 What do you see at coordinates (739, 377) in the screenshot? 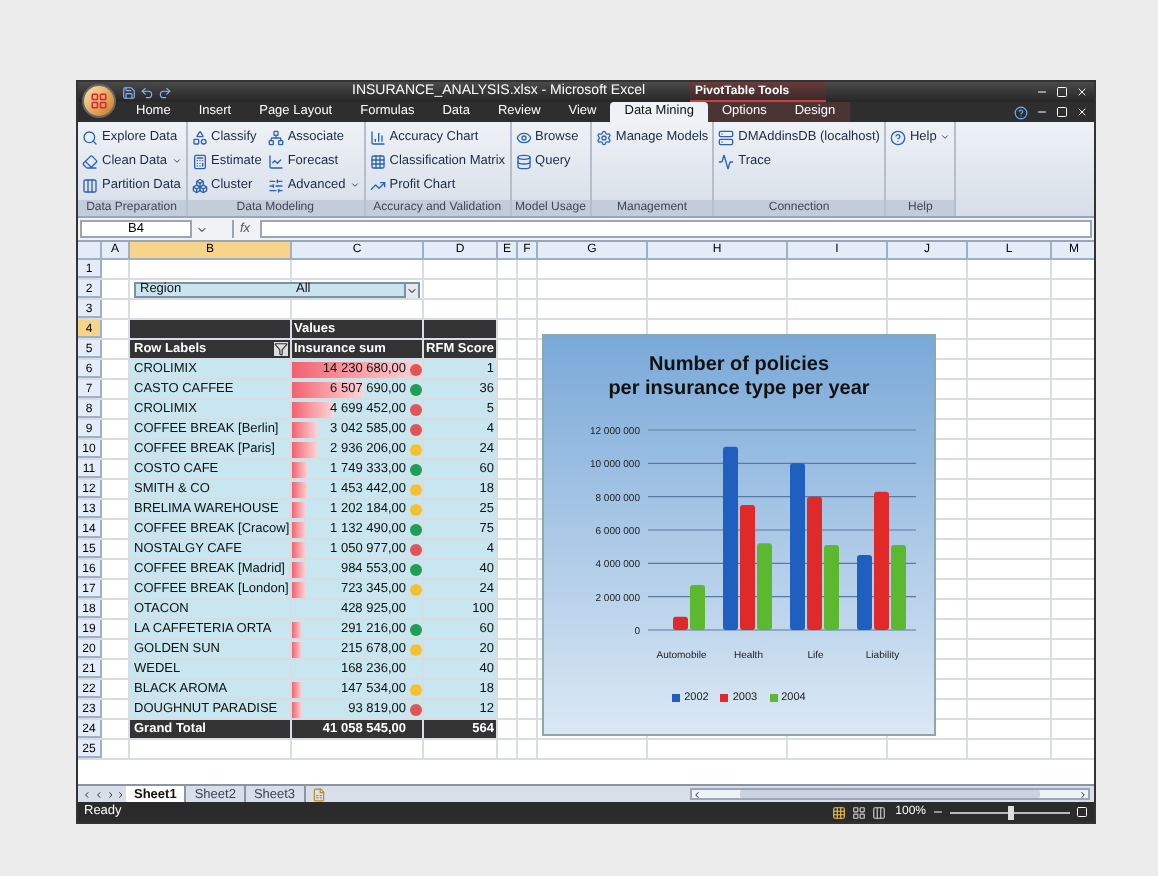
I see `chart-title: Number of policies per insurance type per year` at bounding box center [739, 377].